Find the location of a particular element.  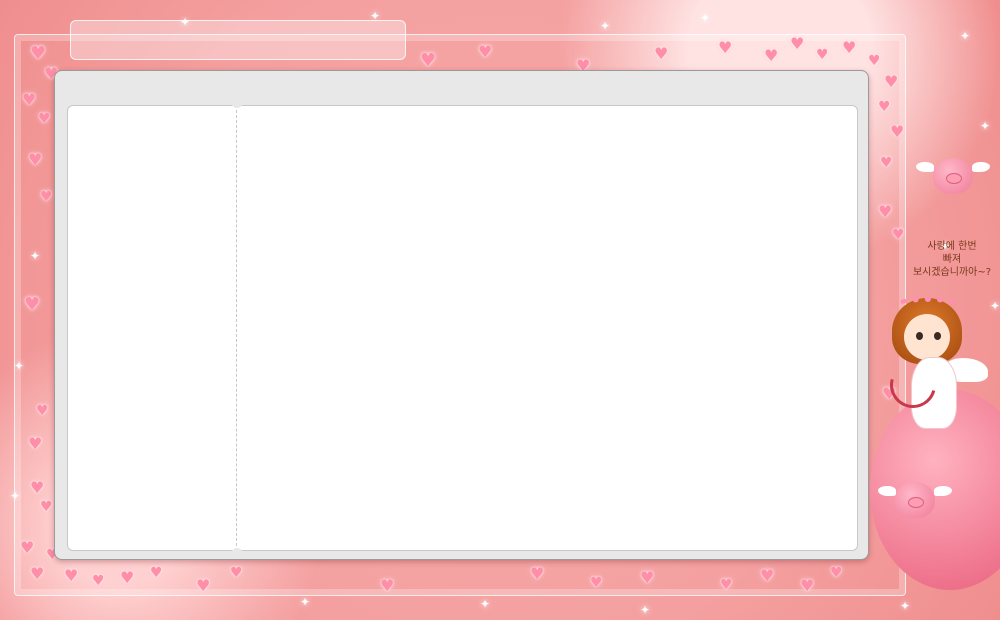

caption-line-1: 사랑에 한번 is located at coordinates (952, 246).